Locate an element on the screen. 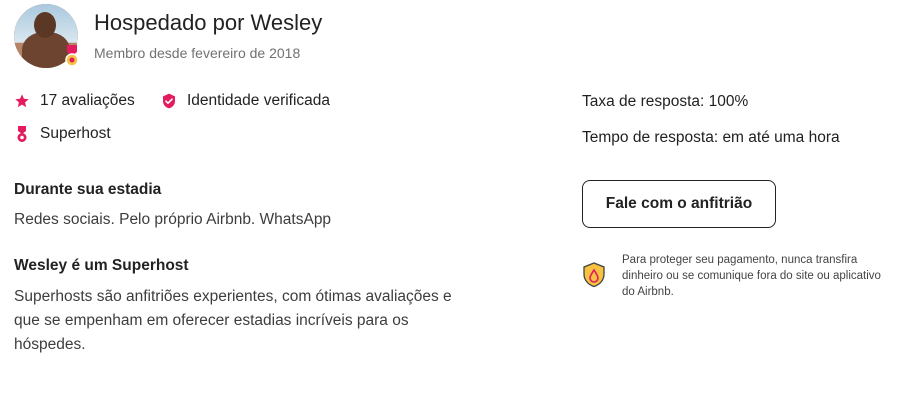  payment-protection-icon is located at coordinates (594, 277).